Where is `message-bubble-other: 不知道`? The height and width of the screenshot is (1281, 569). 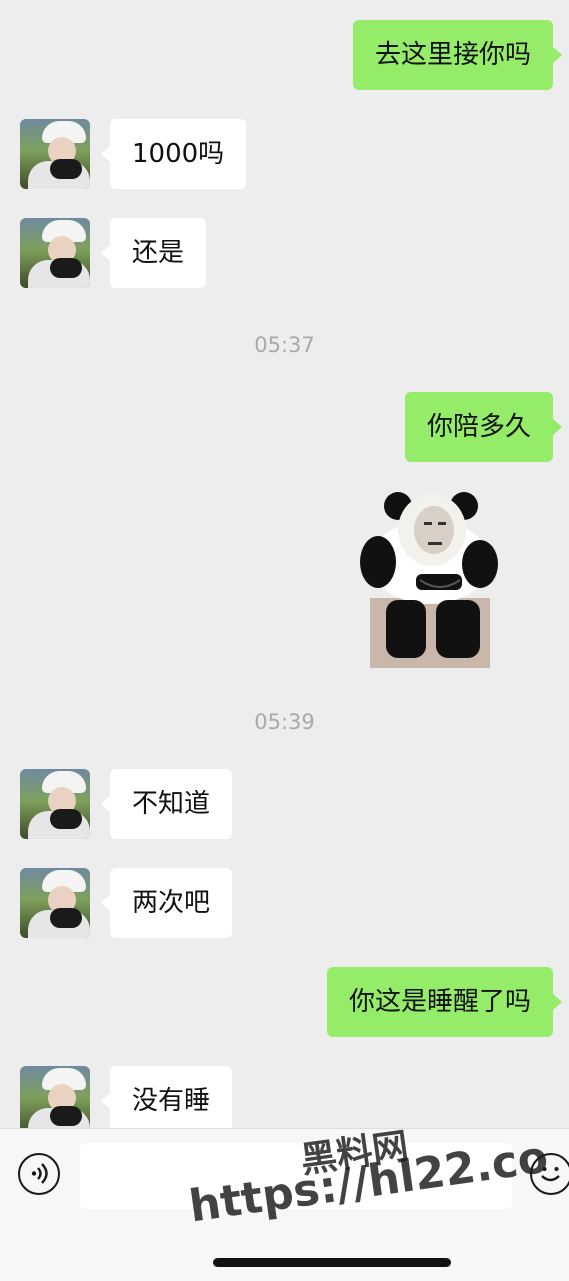
message-bubble-other: 不知道 is located at coordinates (166, 804).